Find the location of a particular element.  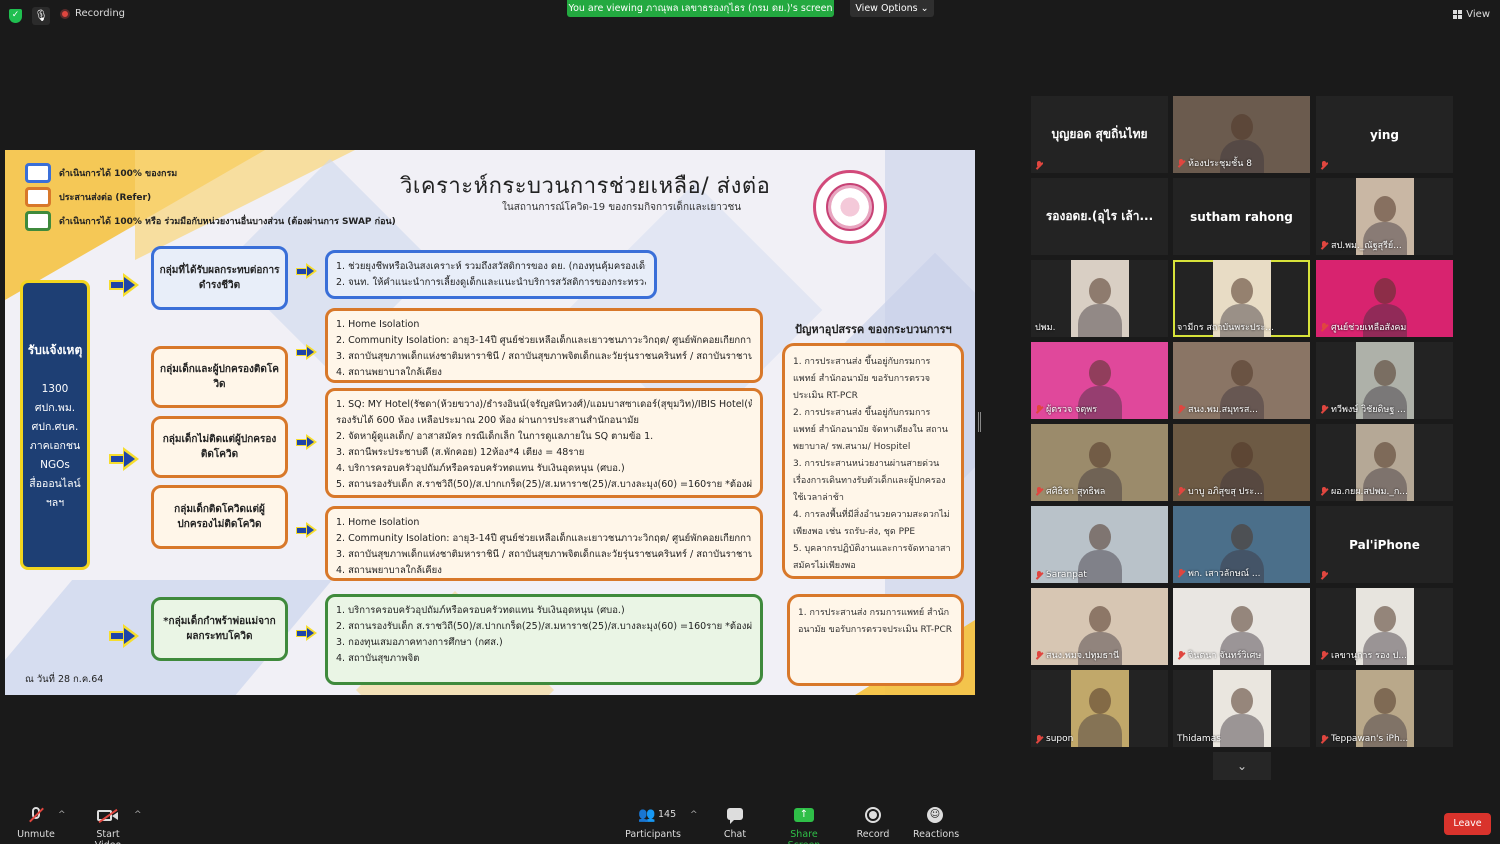

action-item: 4. สถานพยาบาลใกล้เคียง is located at coordinates (389, 570).